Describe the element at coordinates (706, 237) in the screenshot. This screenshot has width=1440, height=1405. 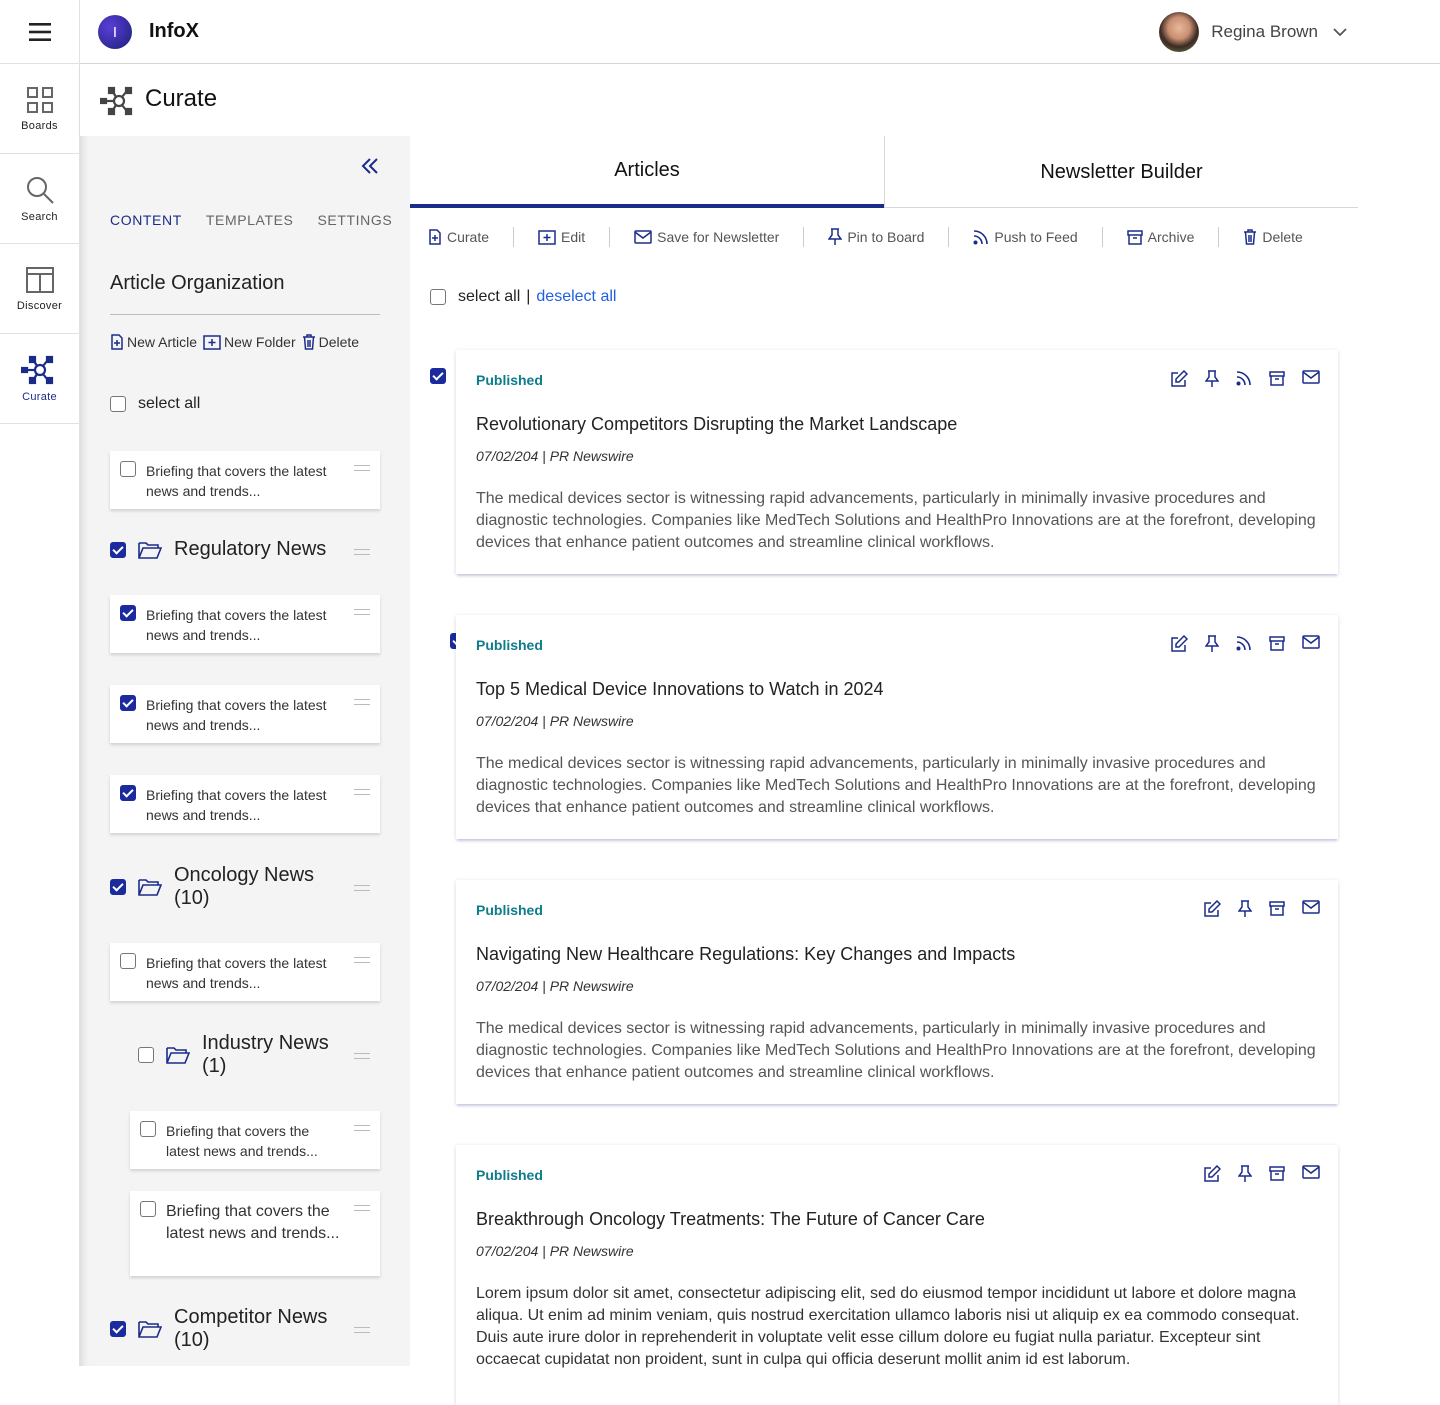
I see `save-for-newsletter-button: Save for Newsletter` at that location.